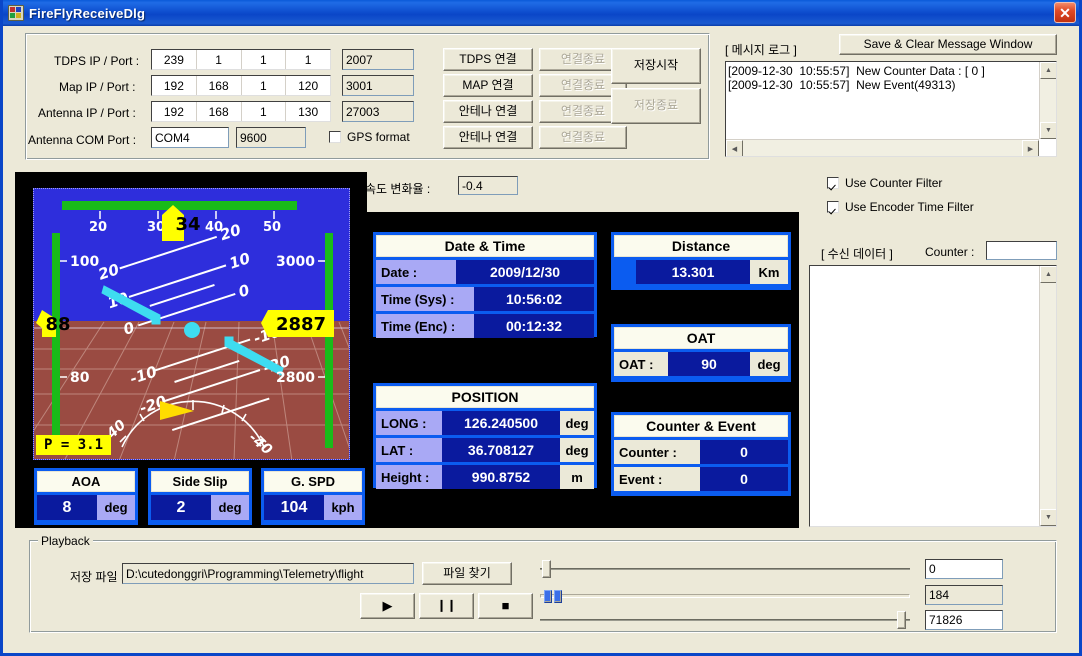  What do you see at coordinates (485, 326) in the screenshot?
I see `time-enc-row: Time (Enc) : 00:12:32` at bounding box center [485, 326].